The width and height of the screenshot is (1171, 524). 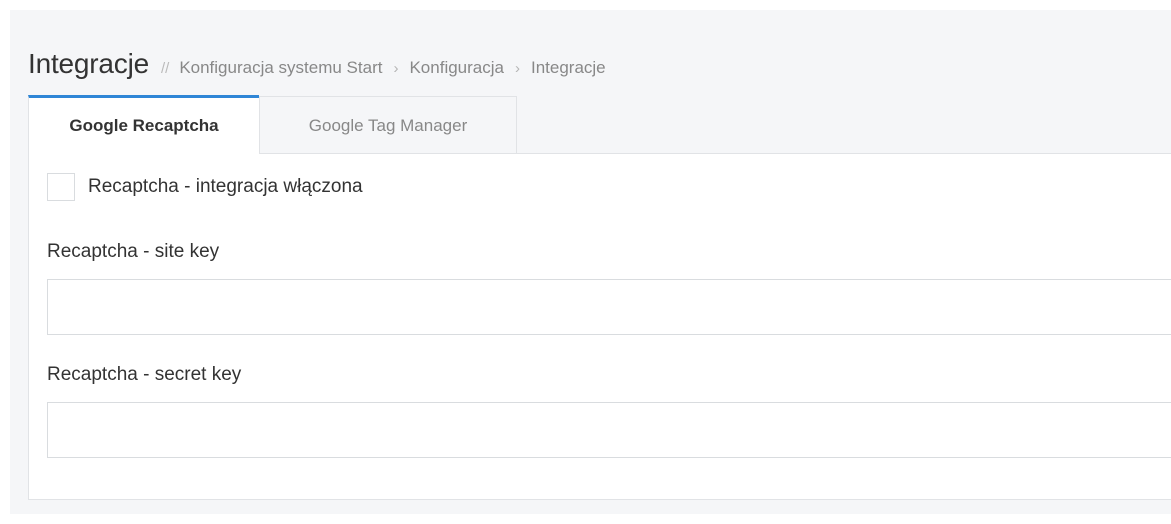 I want to click on page-title: Integracje, so click(x=88, y=63).